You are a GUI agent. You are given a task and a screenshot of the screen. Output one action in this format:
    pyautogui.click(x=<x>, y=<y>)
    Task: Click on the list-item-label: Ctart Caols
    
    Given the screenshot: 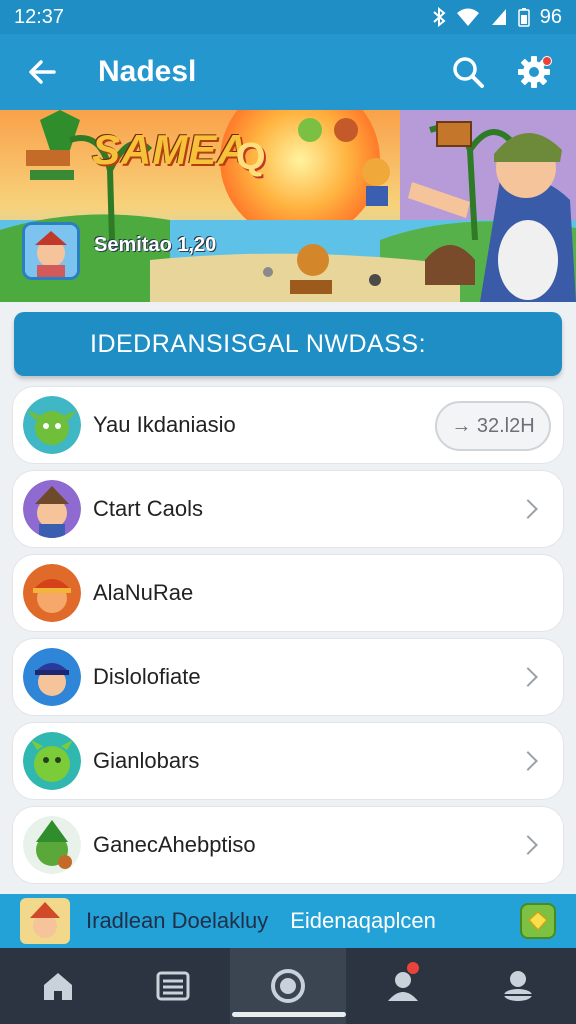 What is the action you would take?
    pyautogui.click(x=148, y=508)
    